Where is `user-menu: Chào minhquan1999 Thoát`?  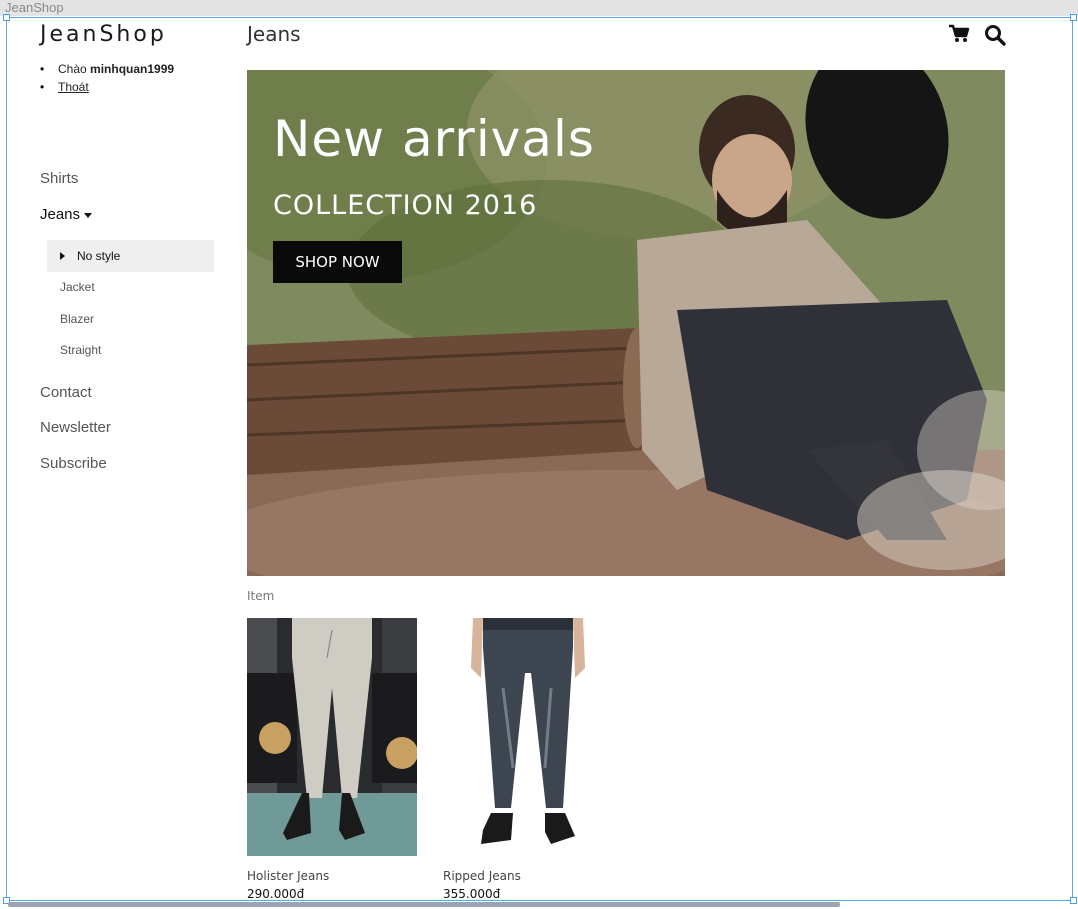
user-menu: Chào minhquan1999 Thoát is located at coordinates (107, 78).